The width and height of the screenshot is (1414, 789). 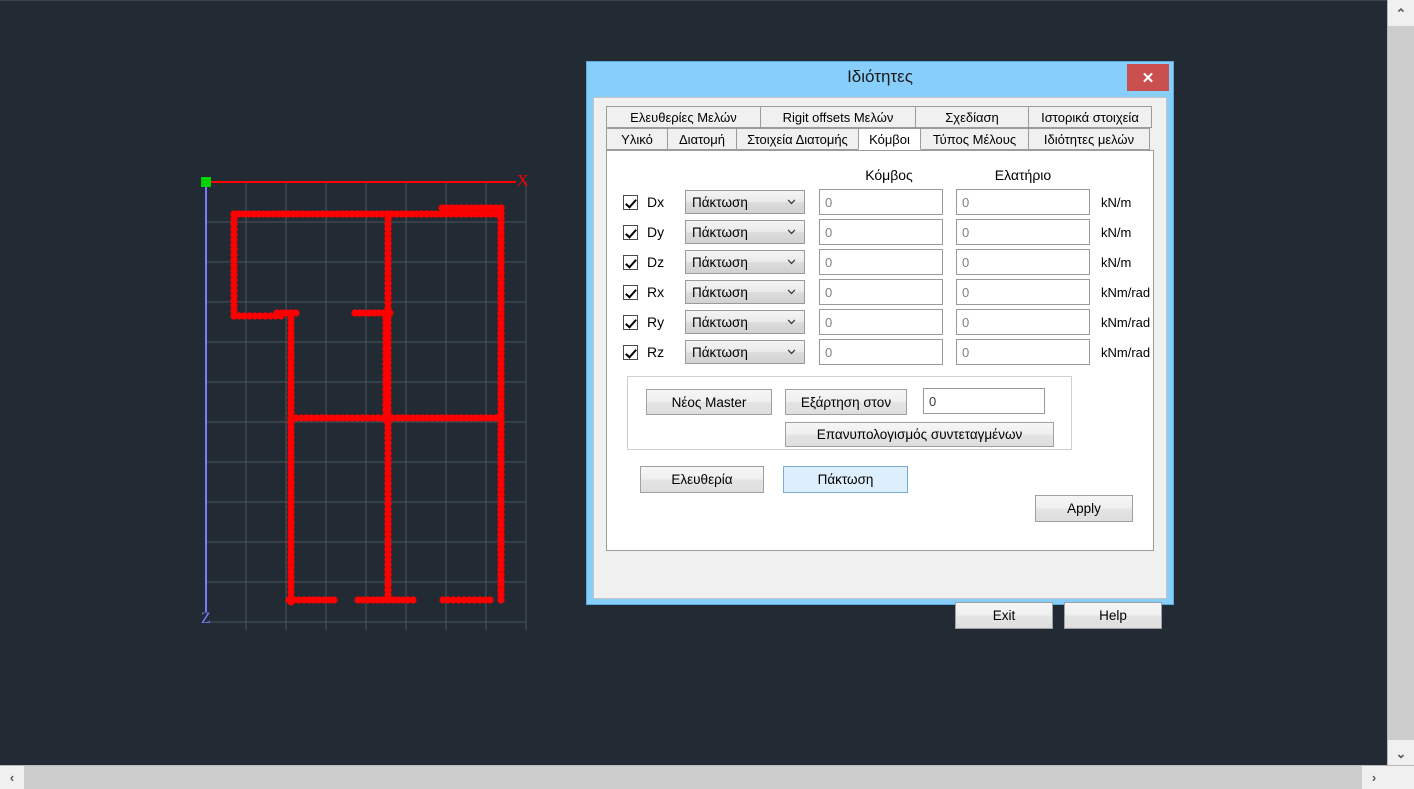 What do you see at coordinates (630, 202) in the screenshot?
I see `dof-checkbox-dx` at bounding box center [630, 202].